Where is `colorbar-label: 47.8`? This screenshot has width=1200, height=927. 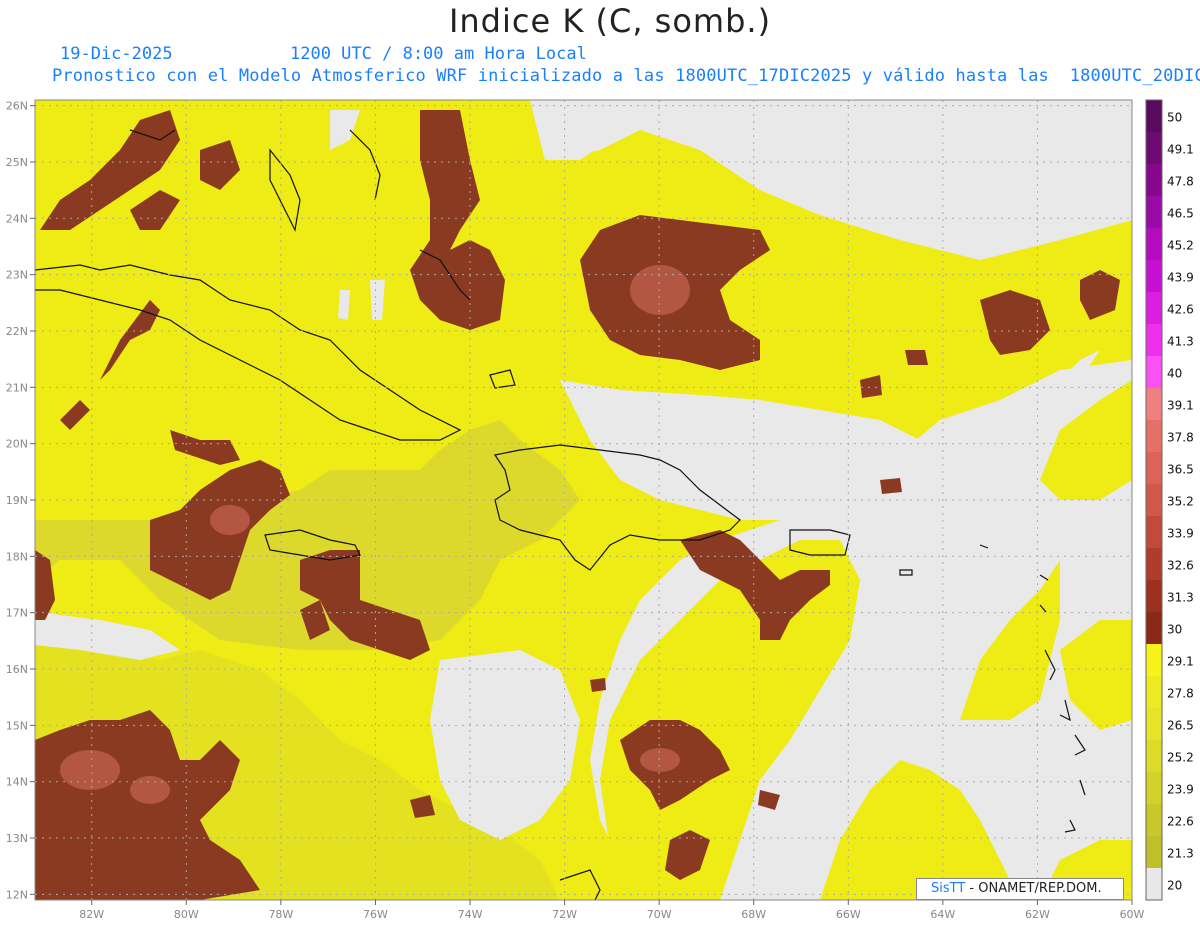
colorbar-label: 47.8 is located at coordinates (1180, 182).